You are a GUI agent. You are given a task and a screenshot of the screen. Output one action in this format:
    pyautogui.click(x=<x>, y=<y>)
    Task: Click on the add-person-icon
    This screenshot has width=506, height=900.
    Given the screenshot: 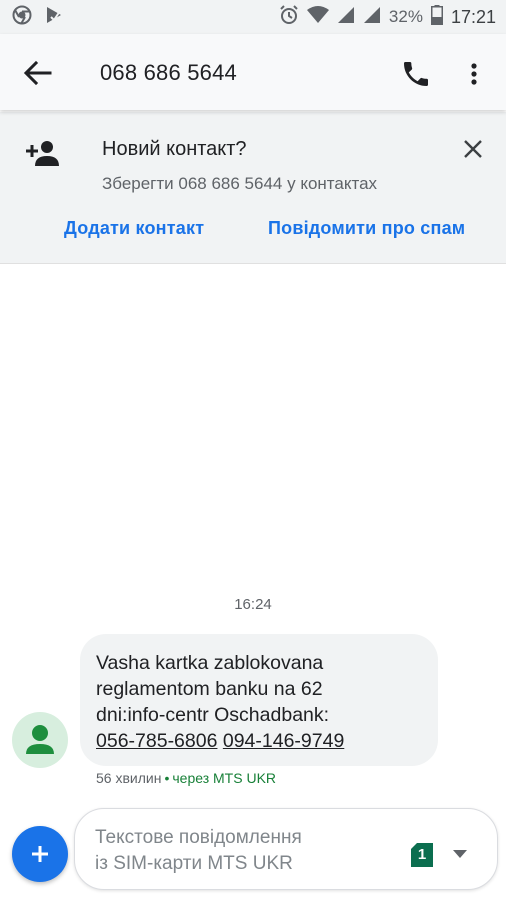 What is the action you would take?
    pyautogui.click(x=43, y=153)
    